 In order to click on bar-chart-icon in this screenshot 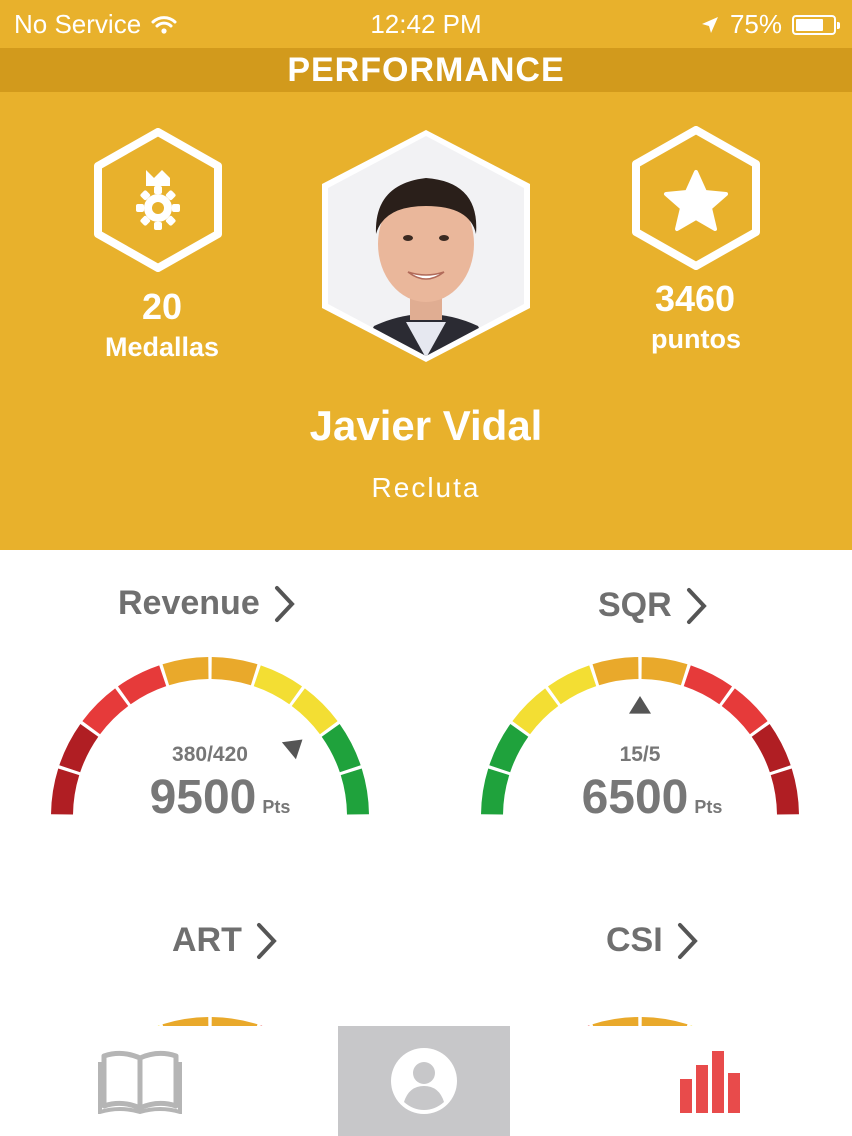, I will do `click(710, 1082)`.